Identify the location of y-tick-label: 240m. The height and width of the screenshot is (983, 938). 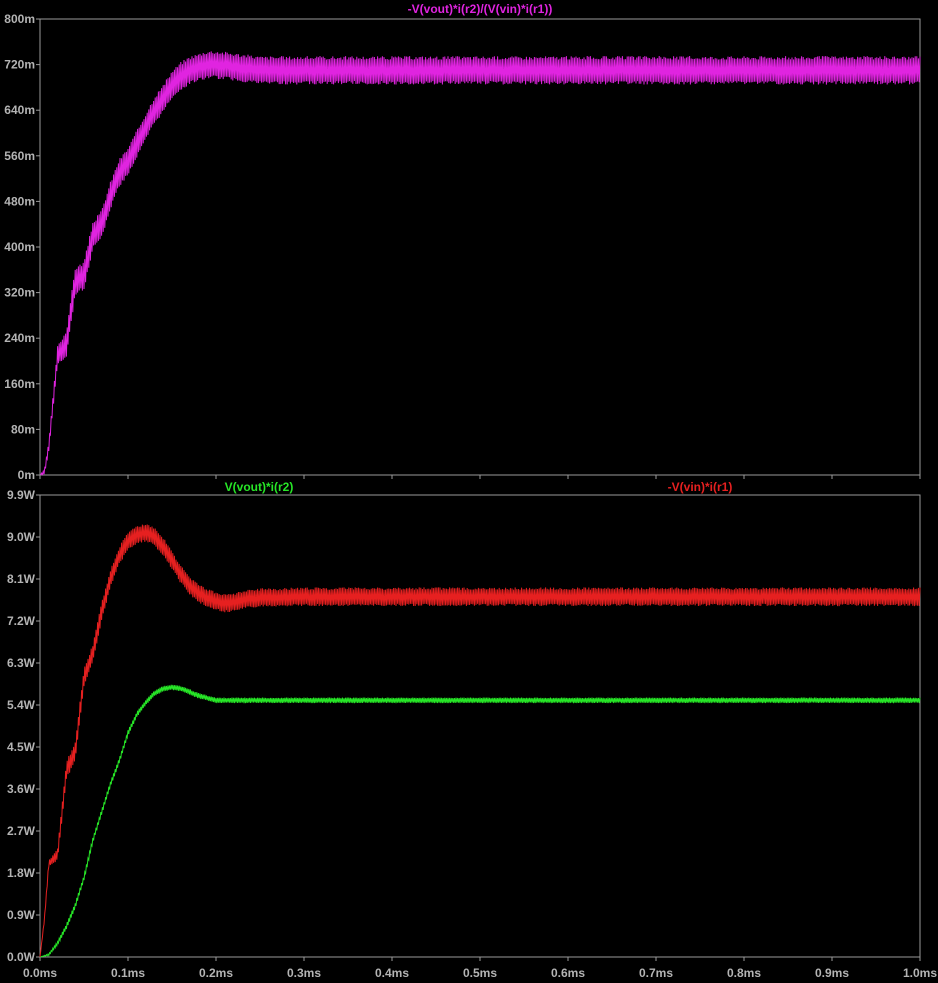
(19, 338).